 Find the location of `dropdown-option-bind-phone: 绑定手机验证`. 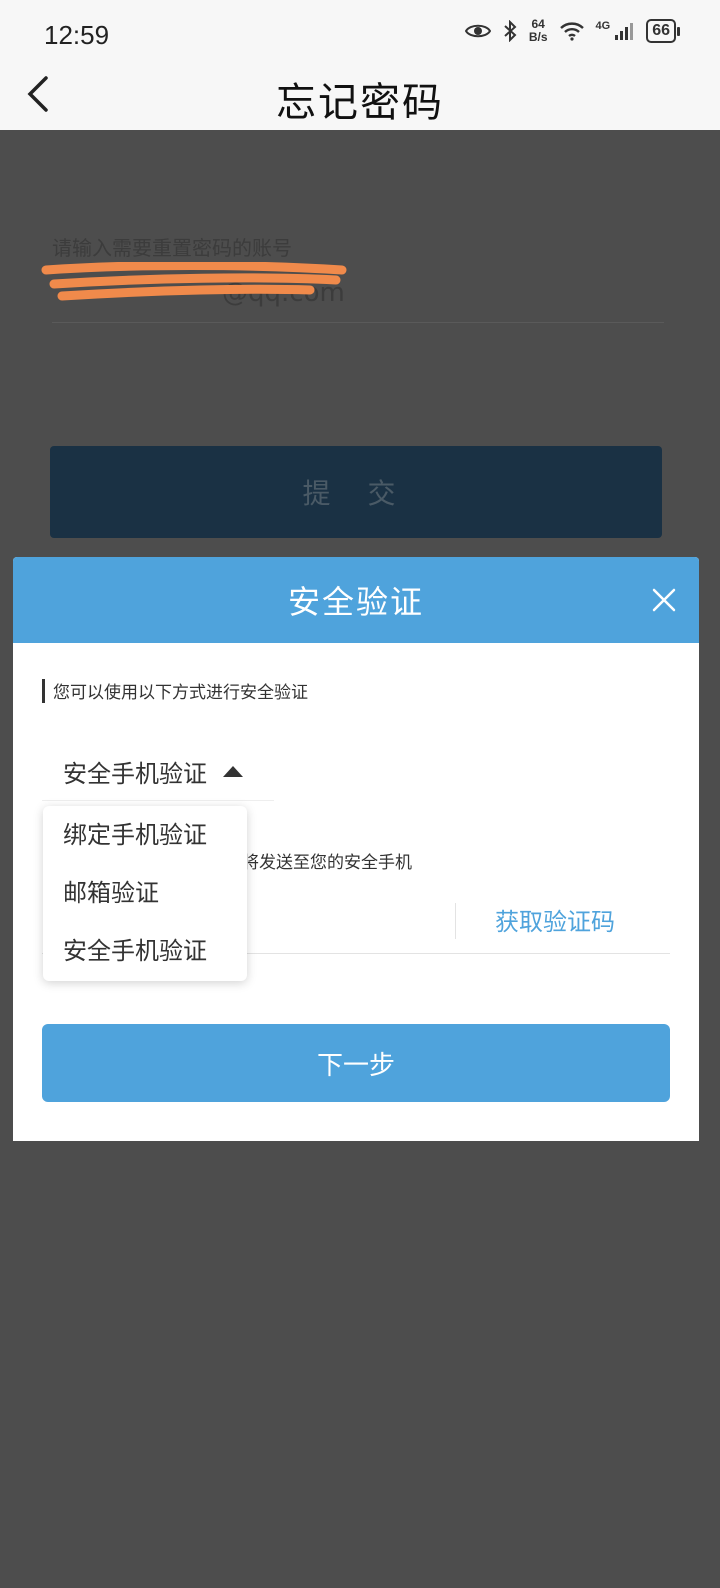

dropdown-option-bind-phone: 绑定手机验证 is located at coordinates (145, 845).